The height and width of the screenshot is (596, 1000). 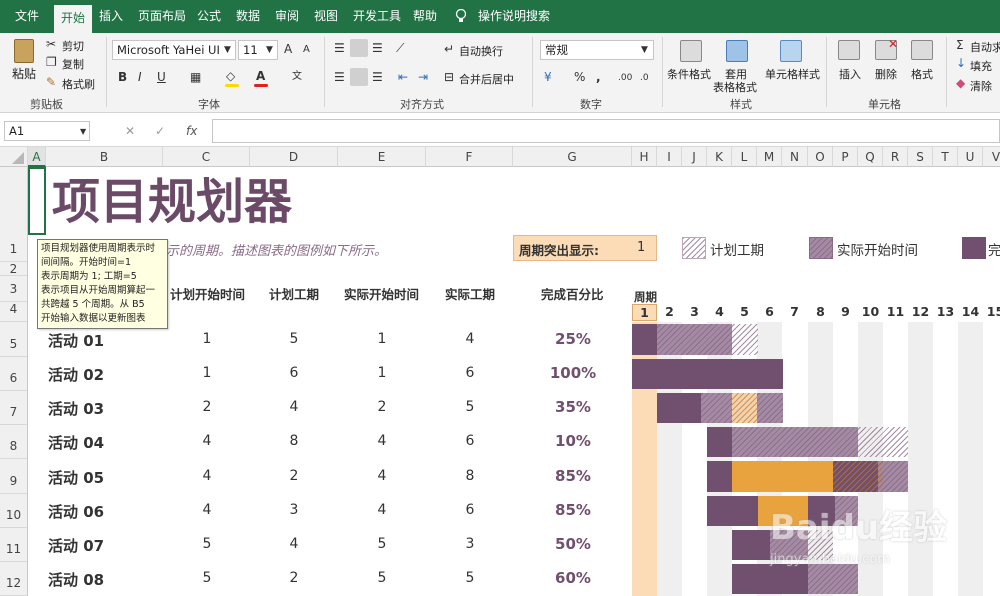 What do you see at coordinates (73, 64) in the screenshot?
I see `copy-button: 复制` at bounding box center [73, 64].